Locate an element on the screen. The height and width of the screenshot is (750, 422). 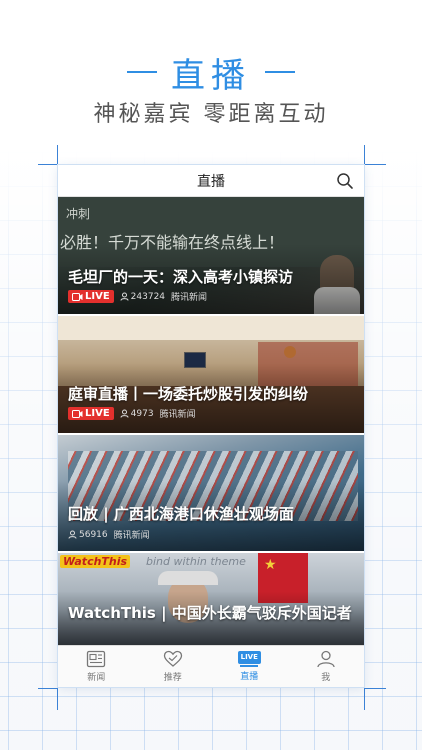
card-meta: LIVE 243724 腾讯新闻 is located at coordinates (137, 296).